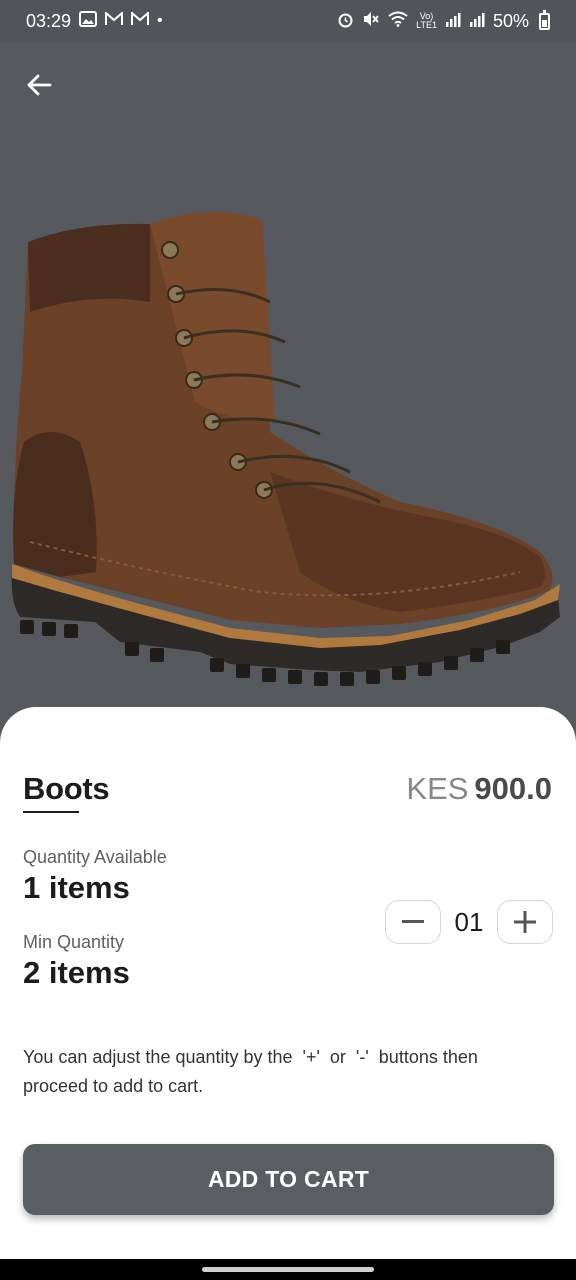 This screenshot has height=1280, width=576. I want to click on quantity-stepper: 01, so click(469, 922).